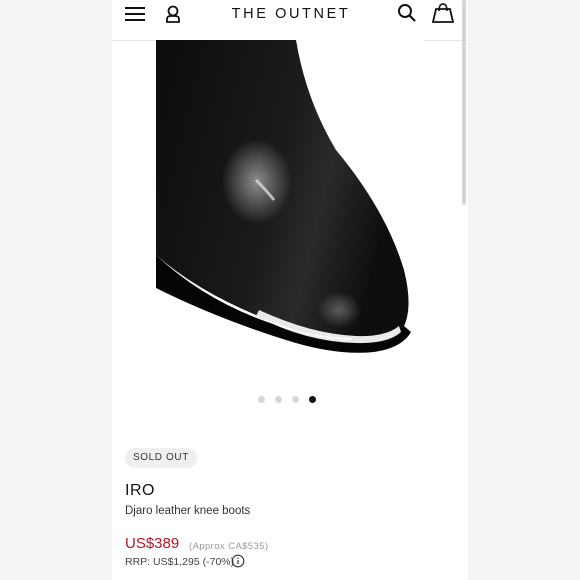  Describe the element at coordinates (173, 16) in the screenshot. I see `account-icon` at that location.